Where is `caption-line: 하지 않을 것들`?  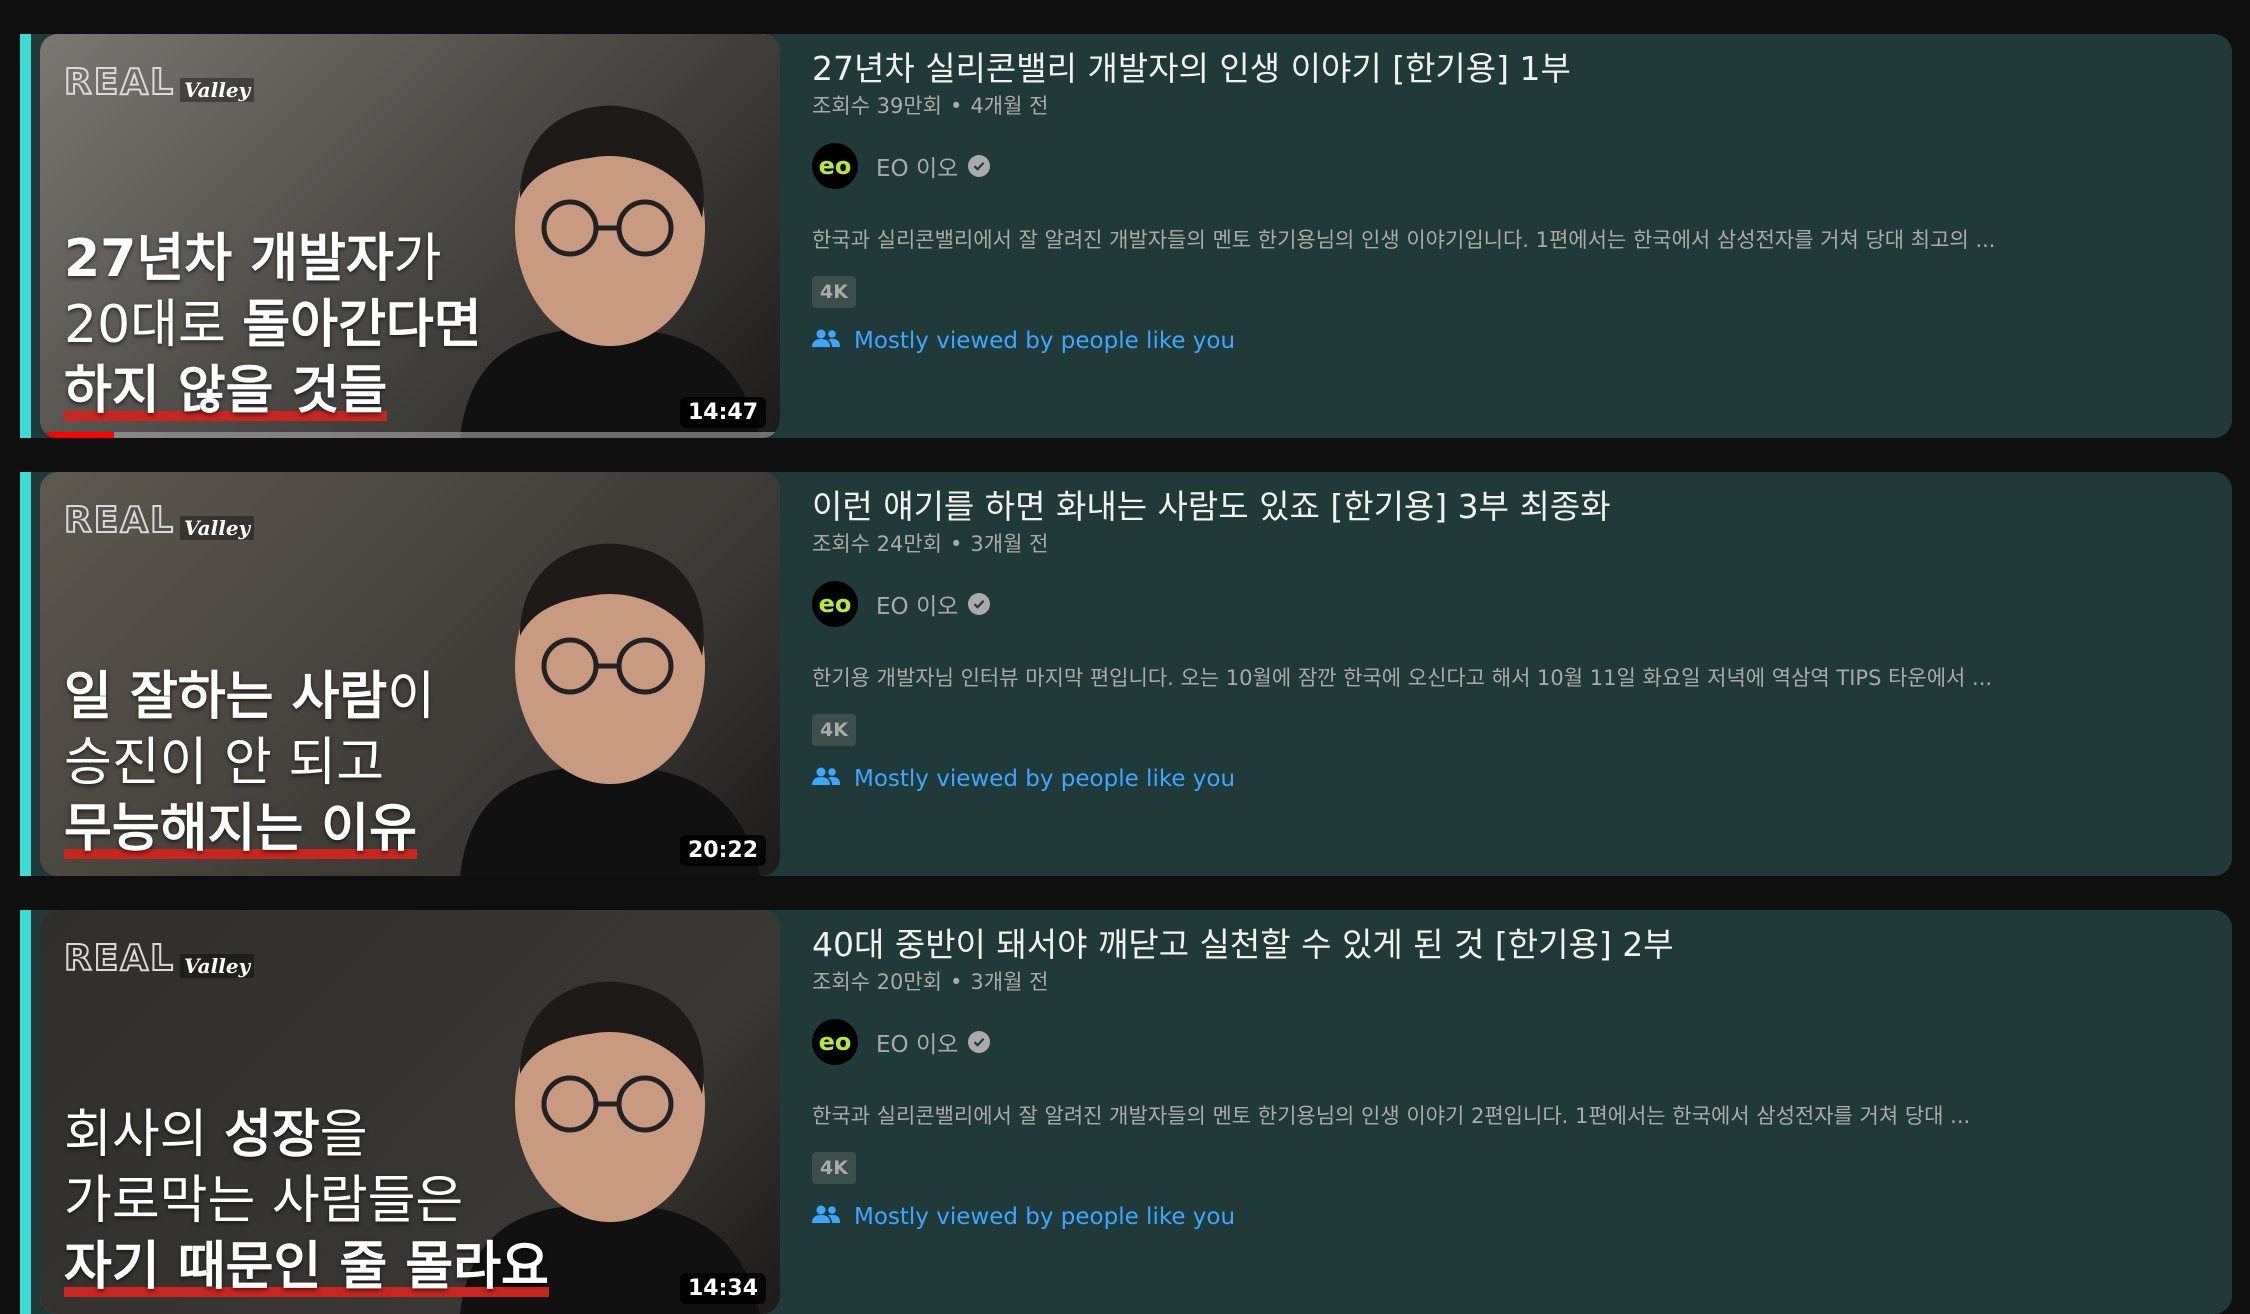
caption-line: 하지 않을 것들 is located at coordinates (273, 391).